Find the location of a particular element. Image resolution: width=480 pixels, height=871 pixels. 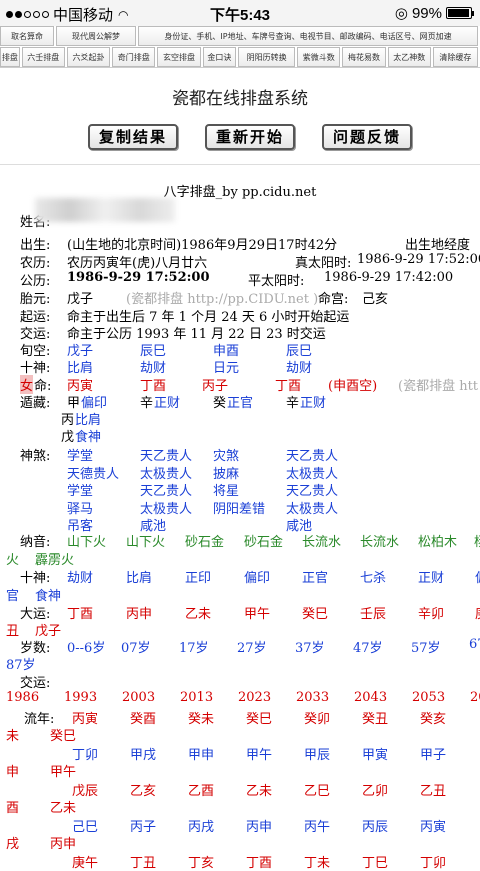

nayin-value: 砂石金 is located at coordinates (264, 542).